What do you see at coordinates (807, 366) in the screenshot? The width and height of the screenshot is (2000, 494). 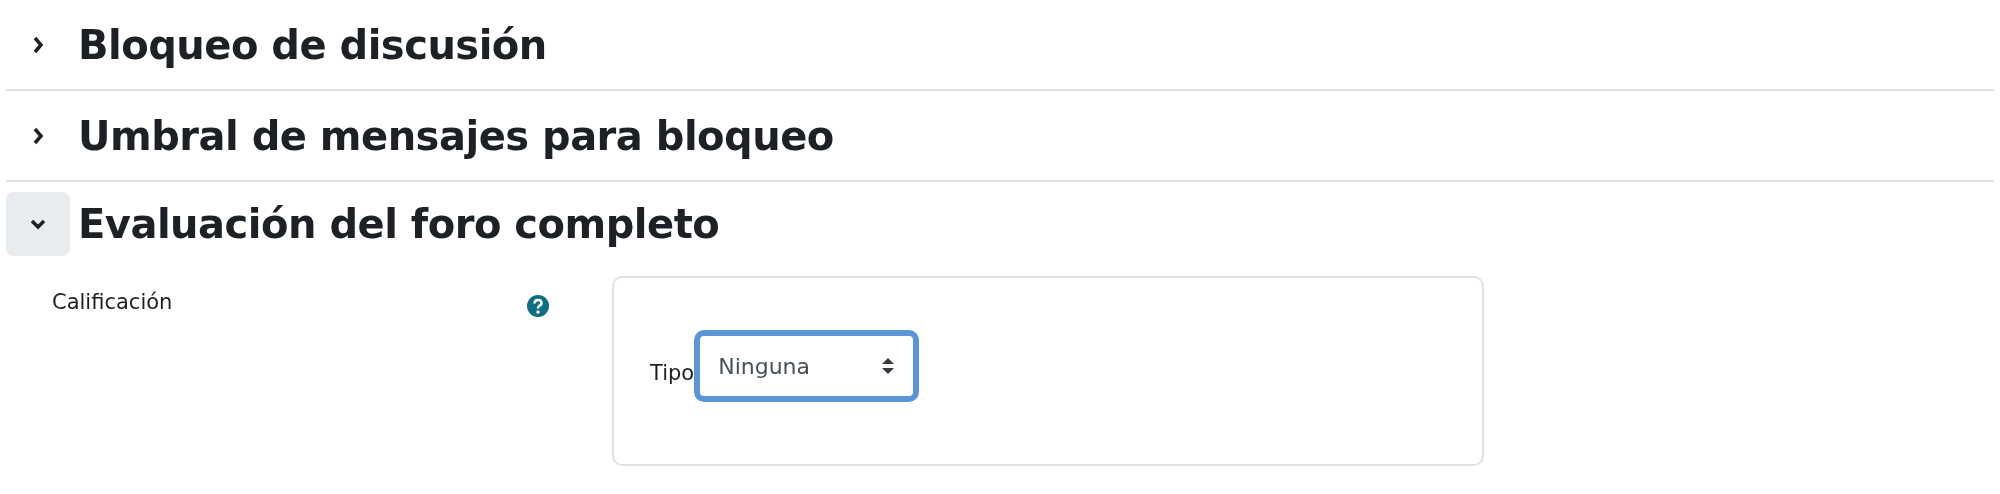 I see `type-select: Ninguna` at bounding box center [807, 366].